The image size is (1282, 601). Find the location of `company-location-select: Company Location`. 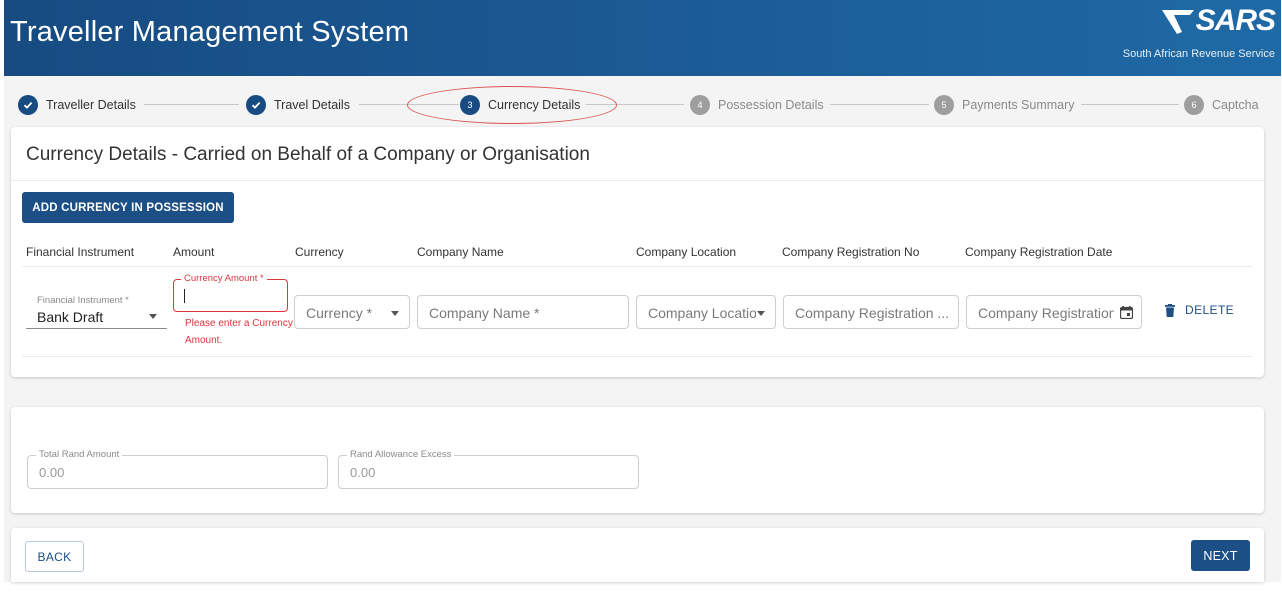

company-location-select: Company Location is located at coordinates (706, 312).